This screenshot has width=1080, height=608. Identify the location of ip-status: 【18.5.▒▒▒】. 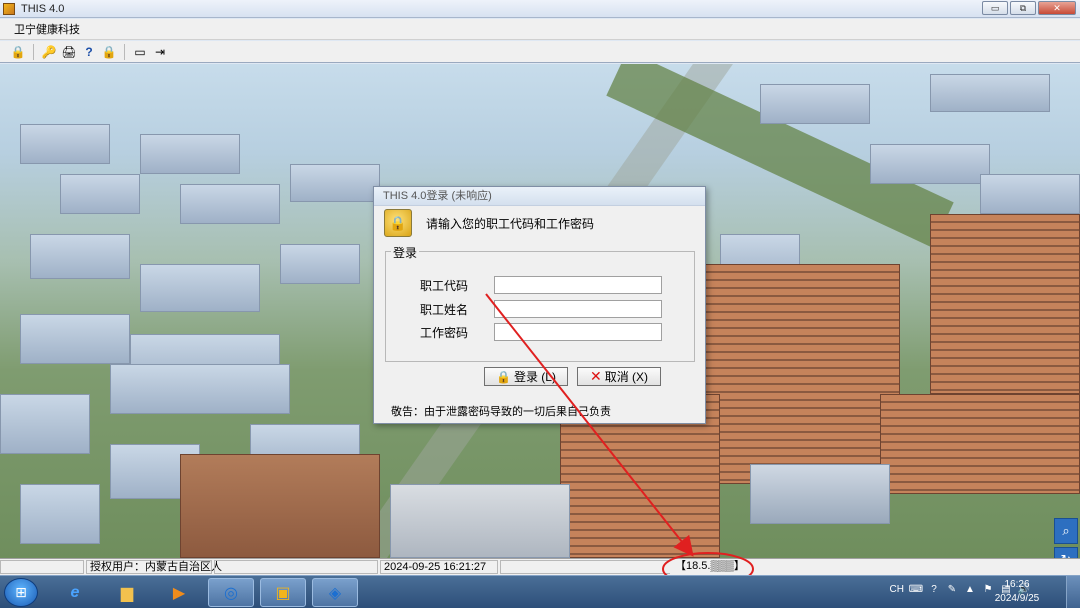
(710, 566).